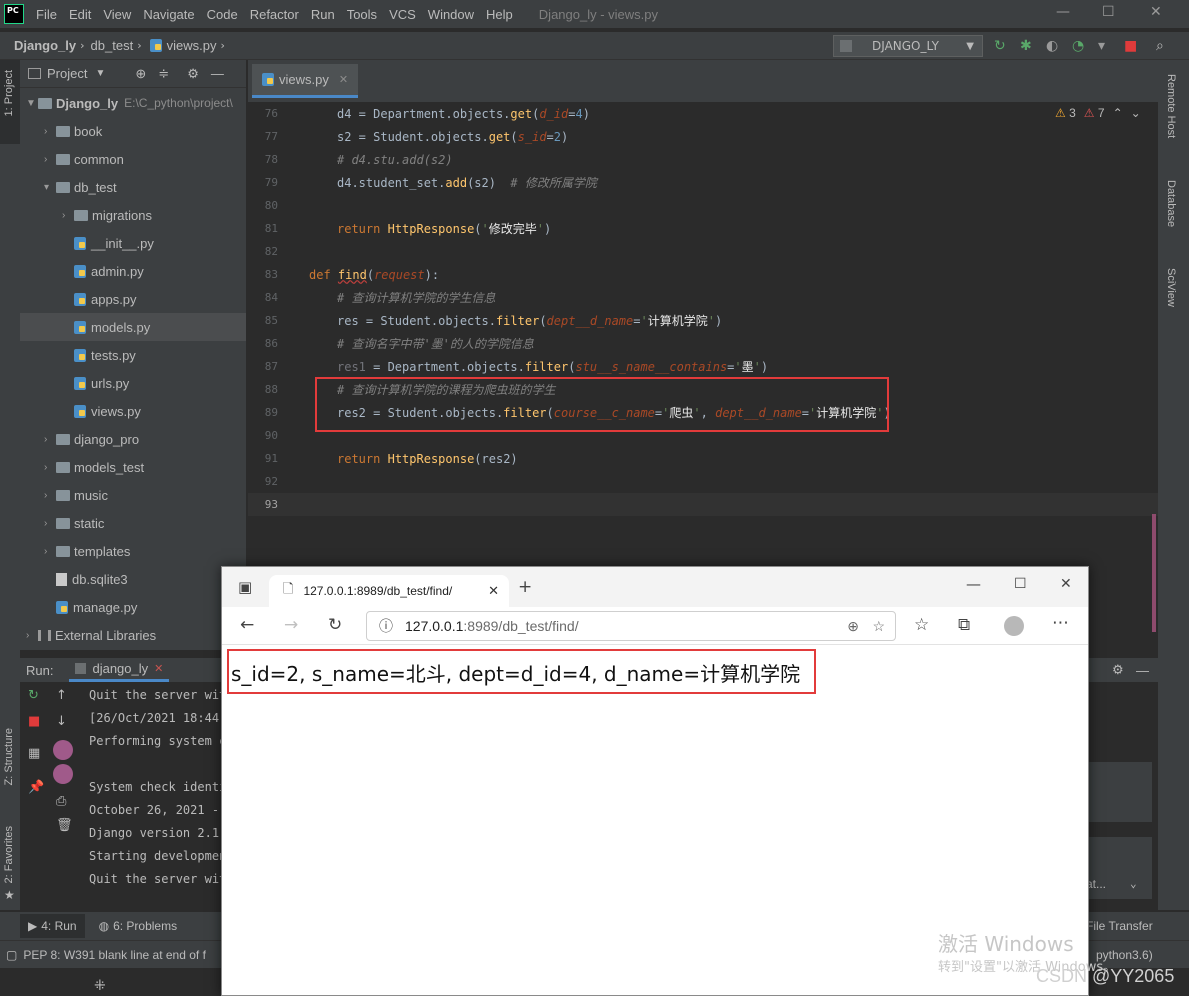 The height and width of the screenshot is (996, 1189). Describe the element at coordinates (1119, 926) in the screenshot. I see `file-transfer-tool-button: File Transfer` at that location.